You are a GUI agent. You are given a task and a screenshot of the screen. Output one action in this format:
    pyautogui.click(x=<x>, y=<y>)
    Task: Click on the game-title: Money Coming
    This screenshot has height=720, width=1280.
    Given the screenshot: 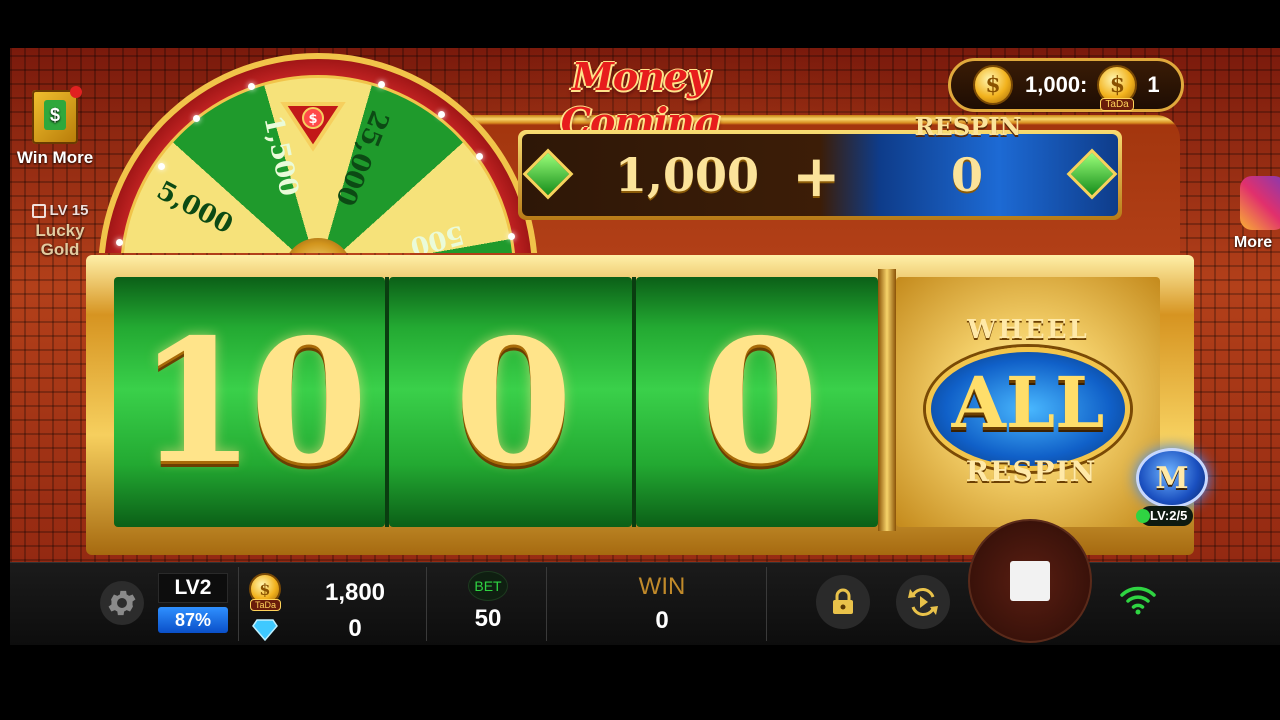 What is the action you would take?
    pyautogui.click(x=640, y=99)
    